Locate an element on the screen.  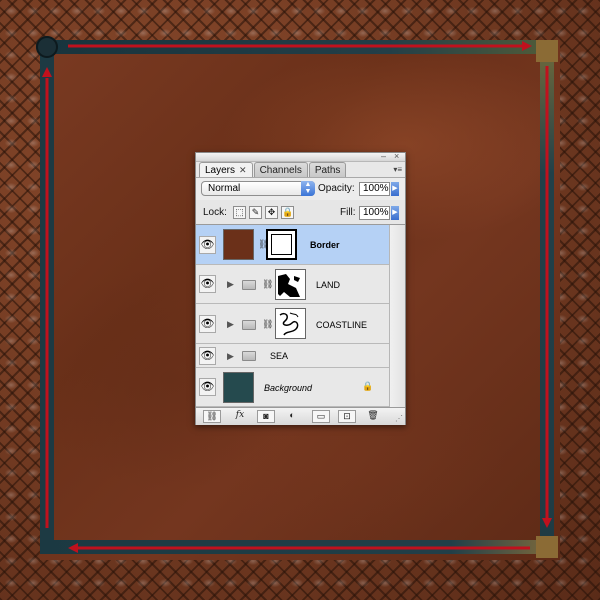
opacity-label: Opacity: is located at coordinates (336, 188).